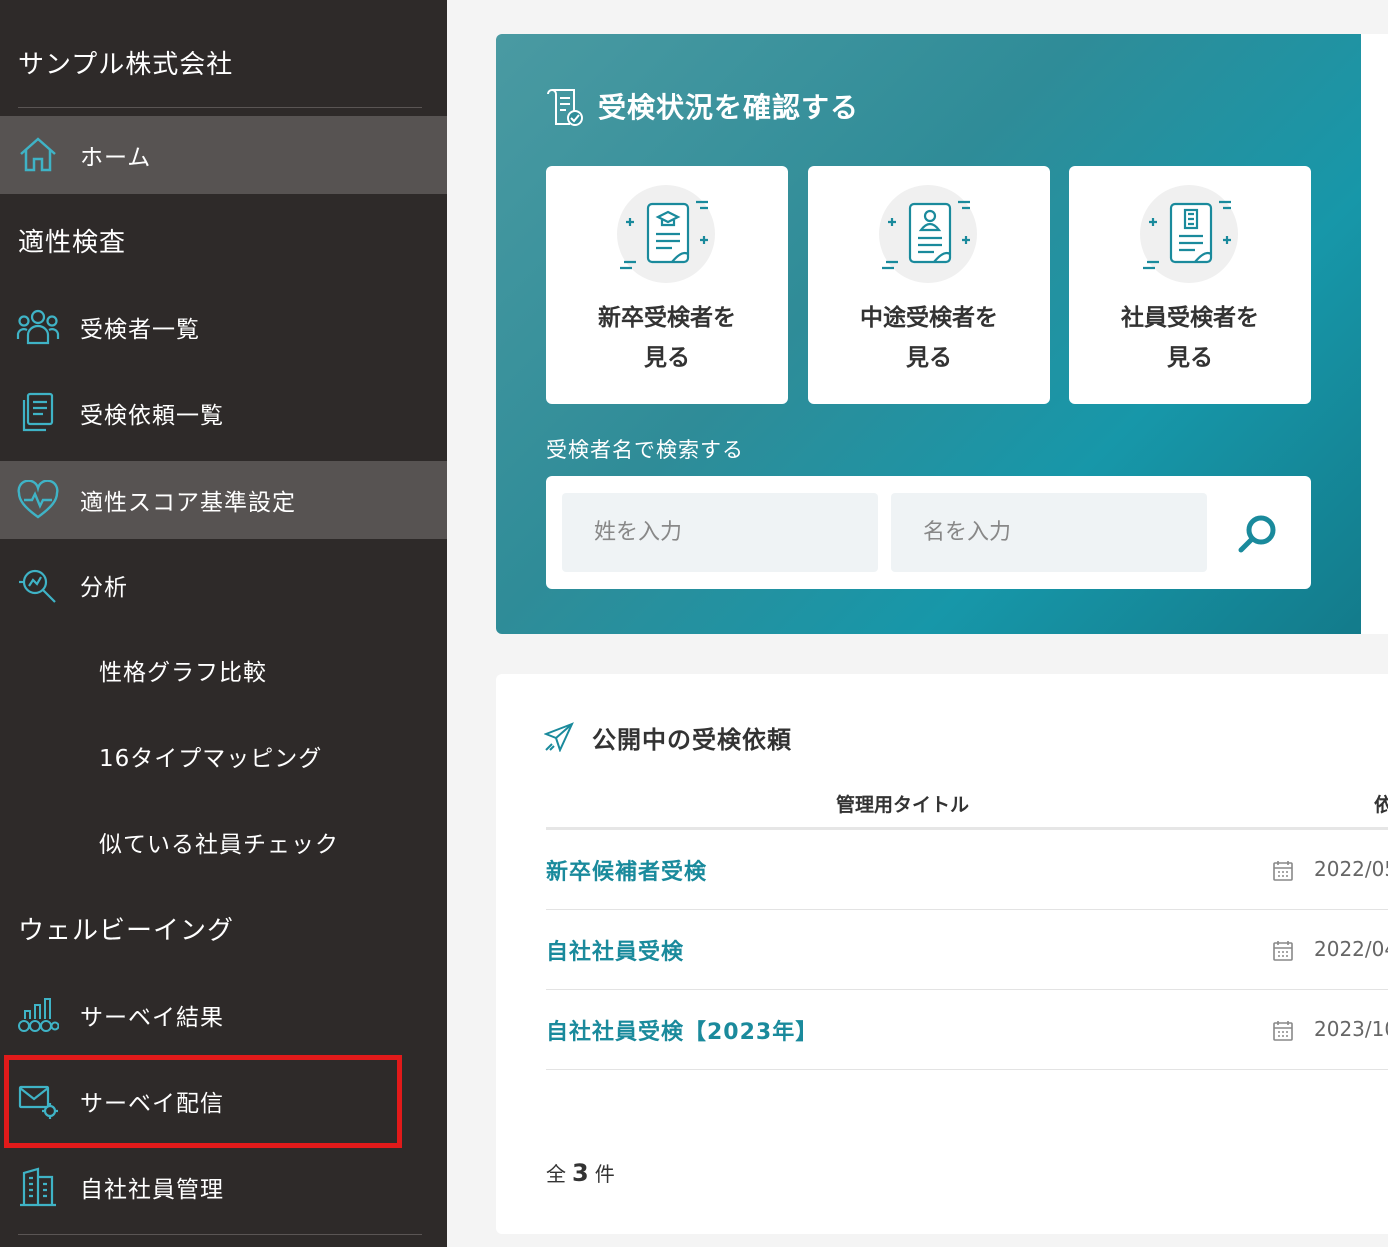 This screenshot has width=1388, height=1247. Describe the element at coordinates (720, 532) in the screenshot. I see `last-name-input` at that location.